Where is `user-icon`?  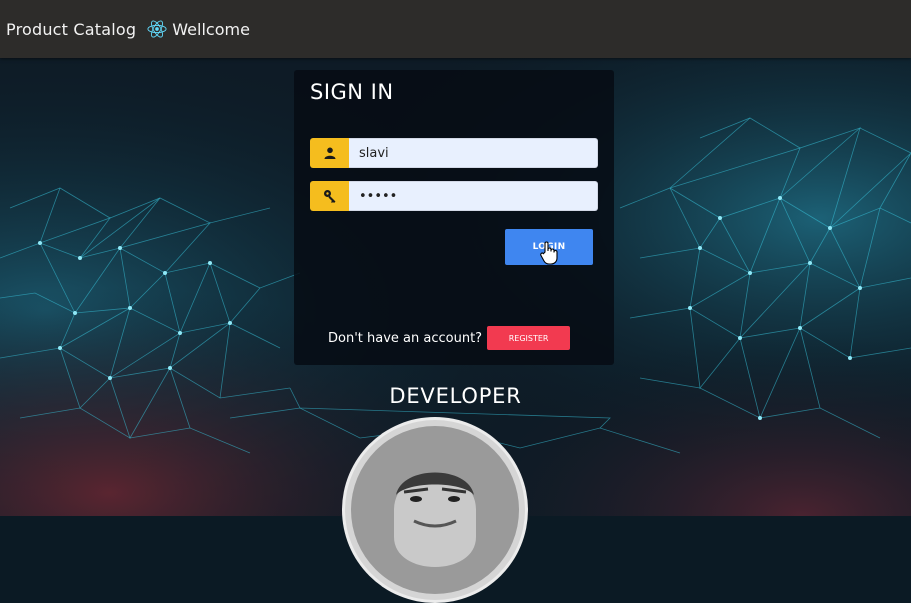 user-icon is located at coordinates (329, 153).